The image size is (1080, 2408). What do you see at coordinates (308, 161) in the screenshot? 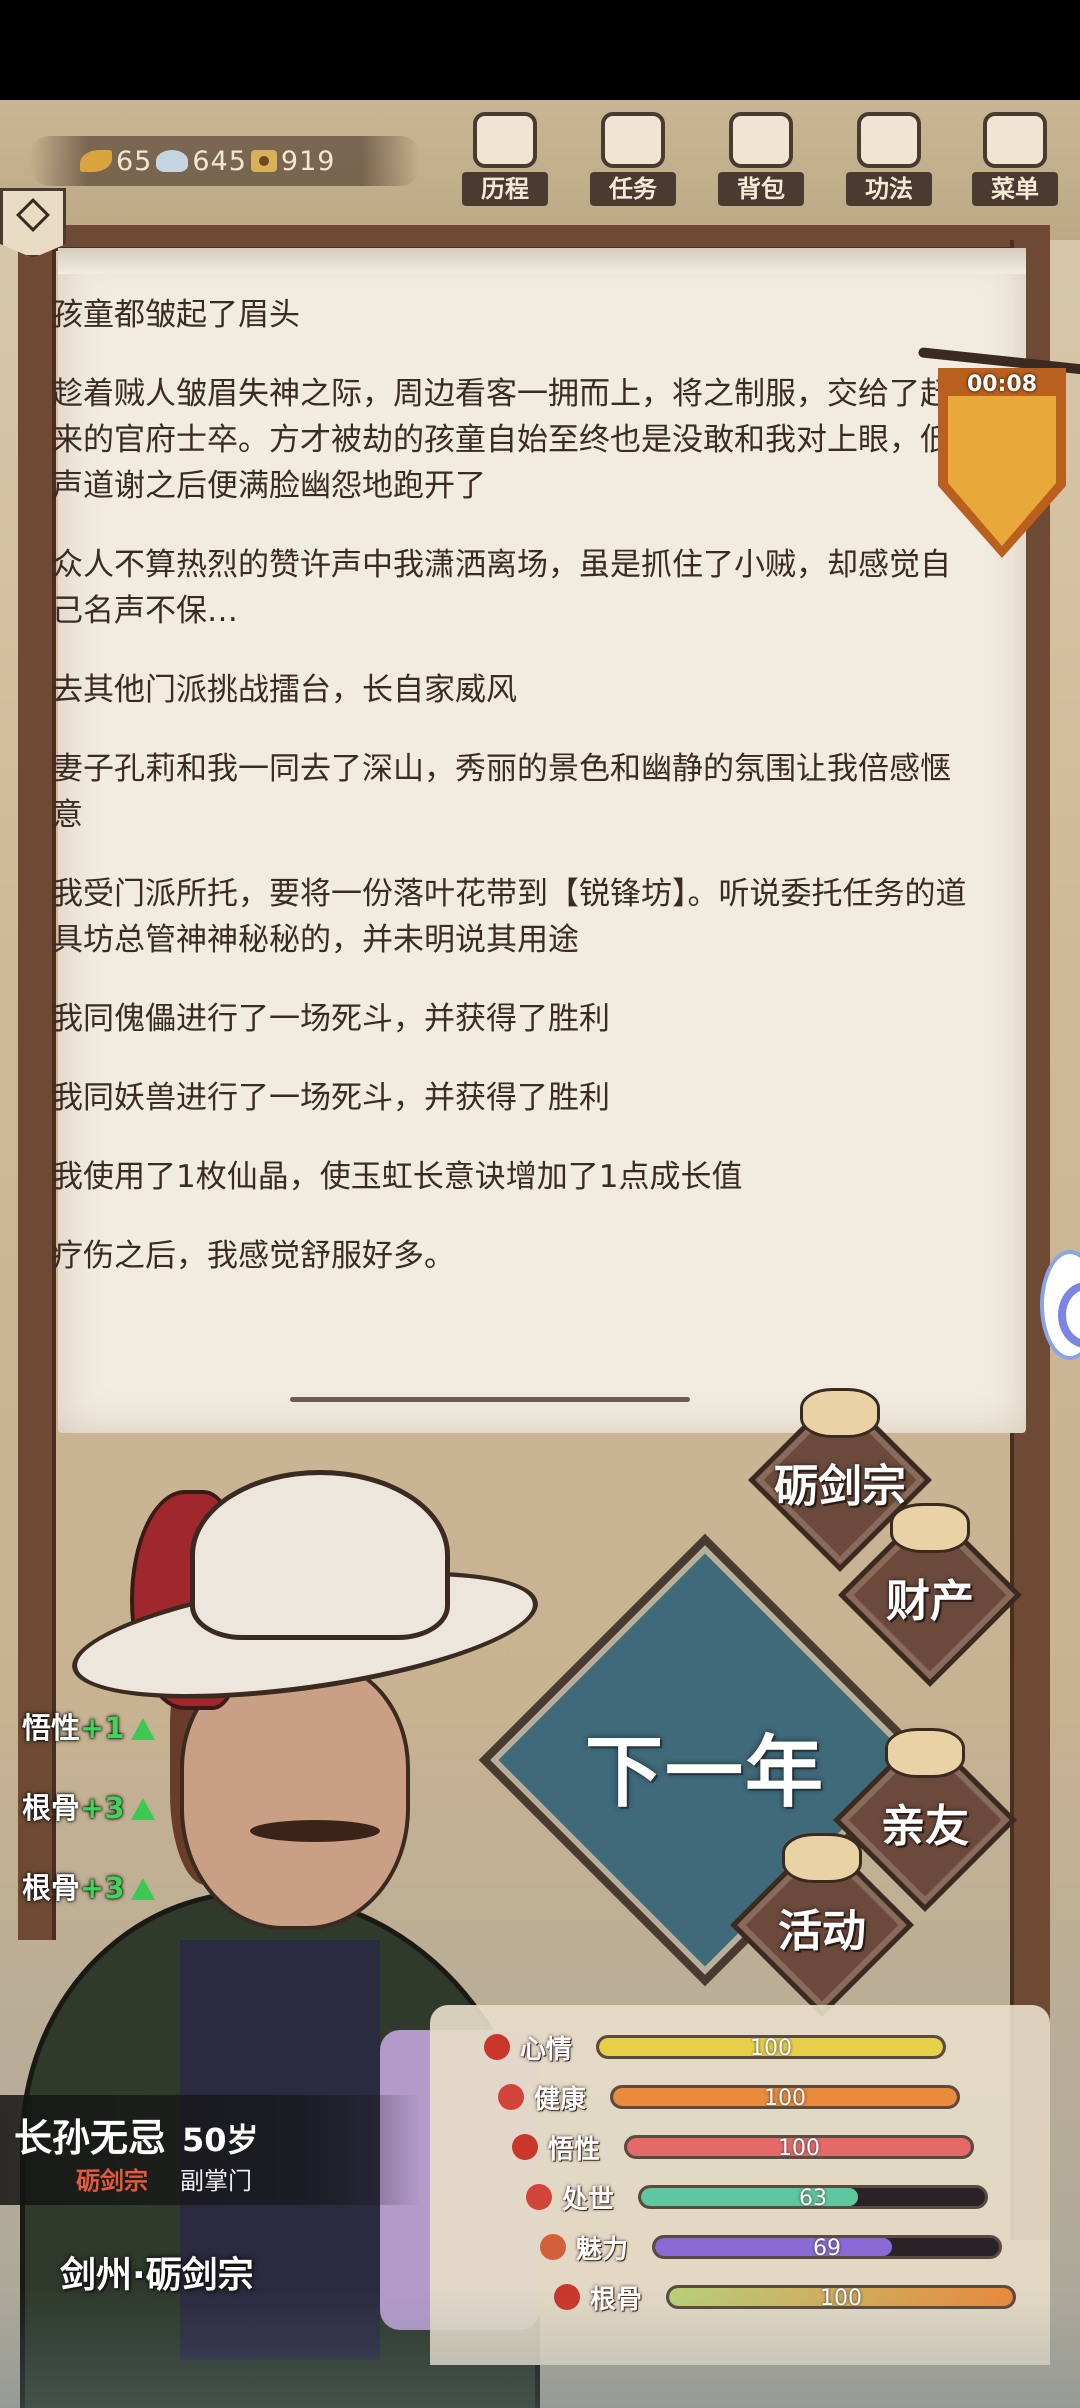
I see `currency-coin-value: 919` at bounding box center [308, 161].